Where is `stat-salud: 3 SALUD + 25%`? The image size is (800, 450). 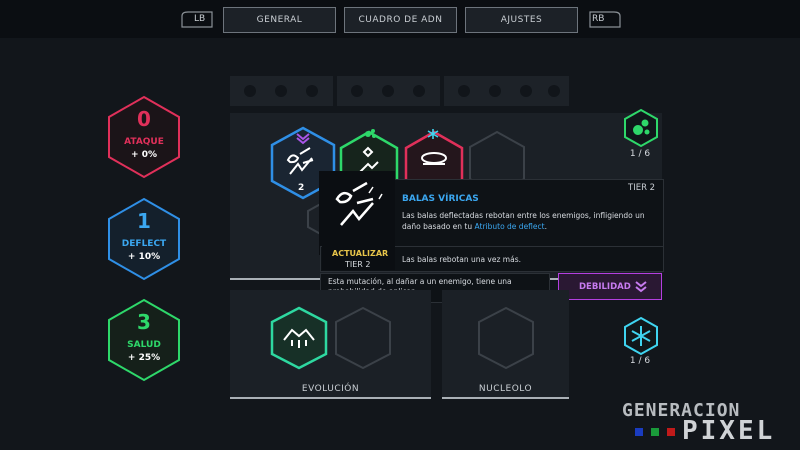
stat-salud: 3 SALUD + 25% is located at coordinates (144, 340).